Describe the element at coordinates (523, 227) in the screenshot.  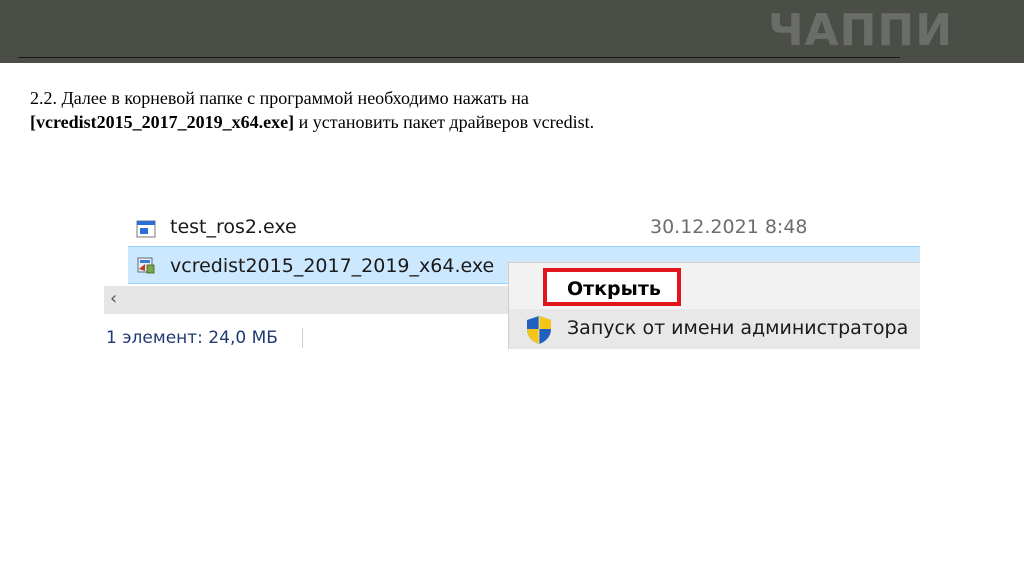
I see `file-row-test-ros2: test_ros2.exe 30.12.2021 8:48` at that location.